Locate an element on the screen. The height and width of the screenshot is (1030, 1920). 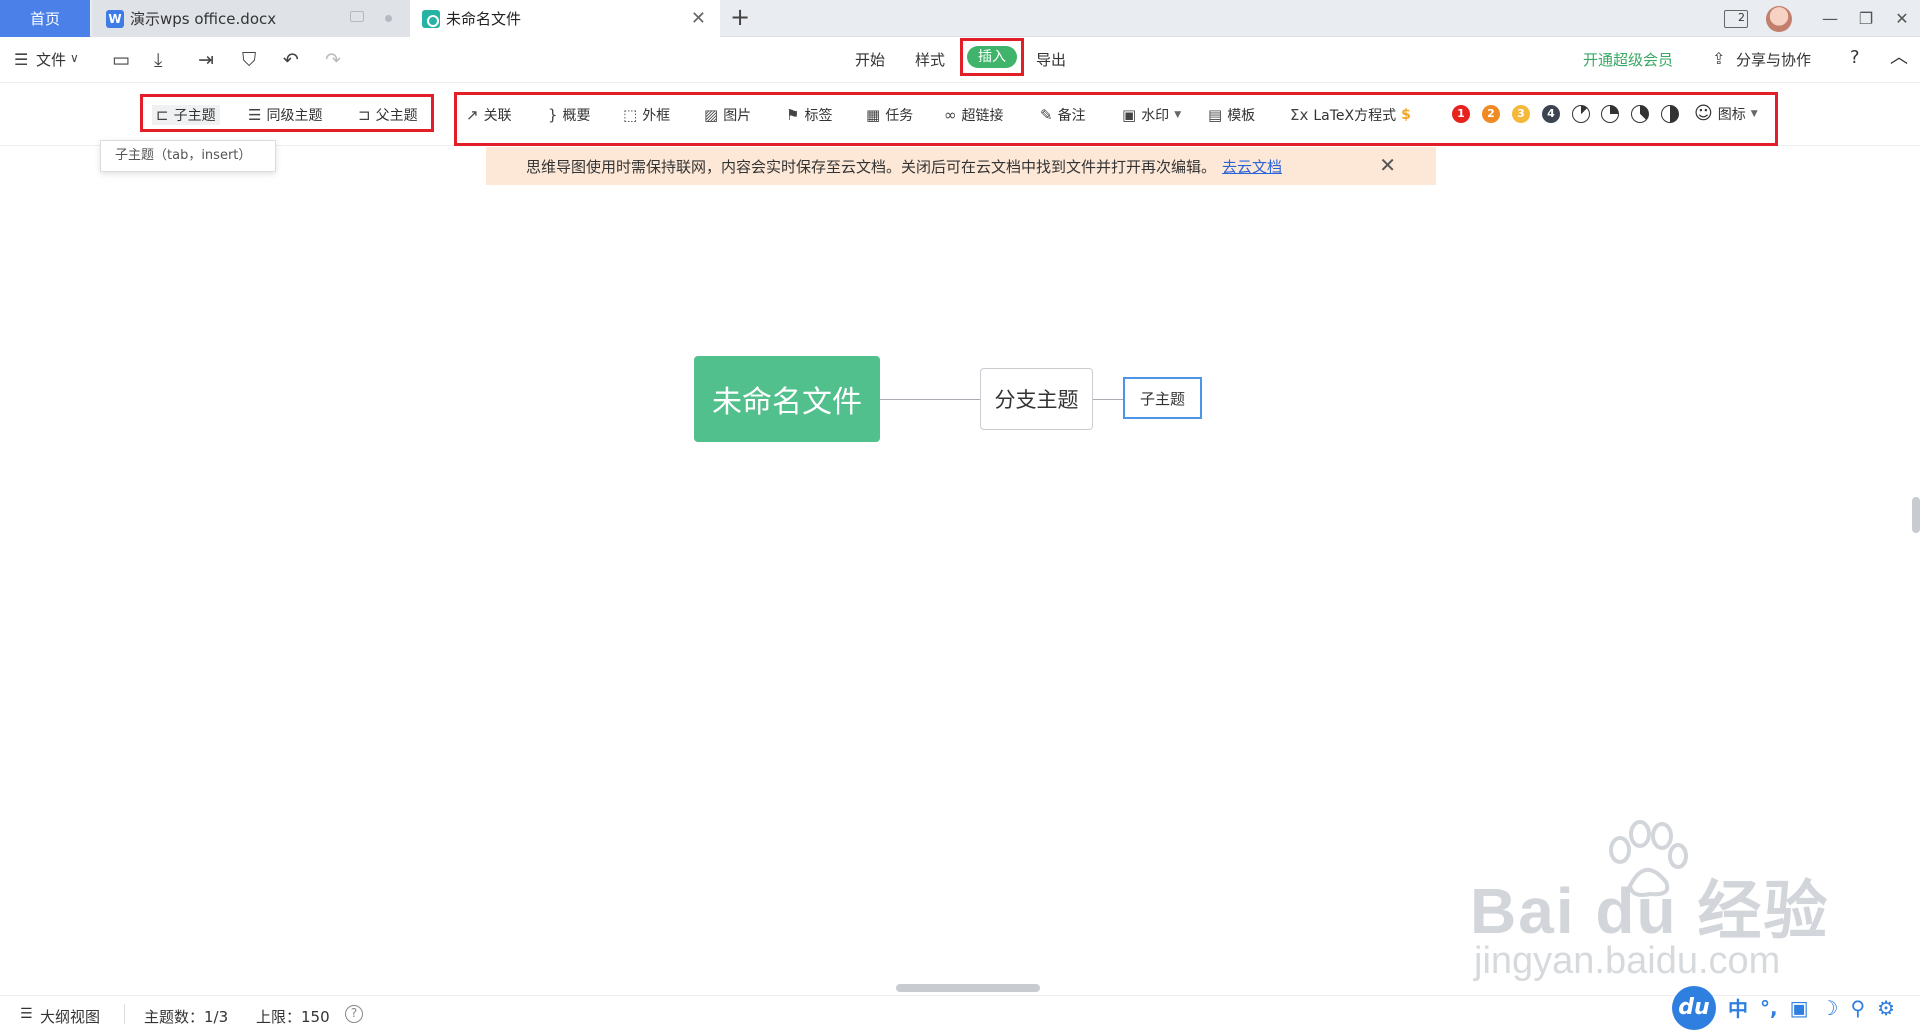
outline-icon: ☰ is located at coordinates (26, 1014).